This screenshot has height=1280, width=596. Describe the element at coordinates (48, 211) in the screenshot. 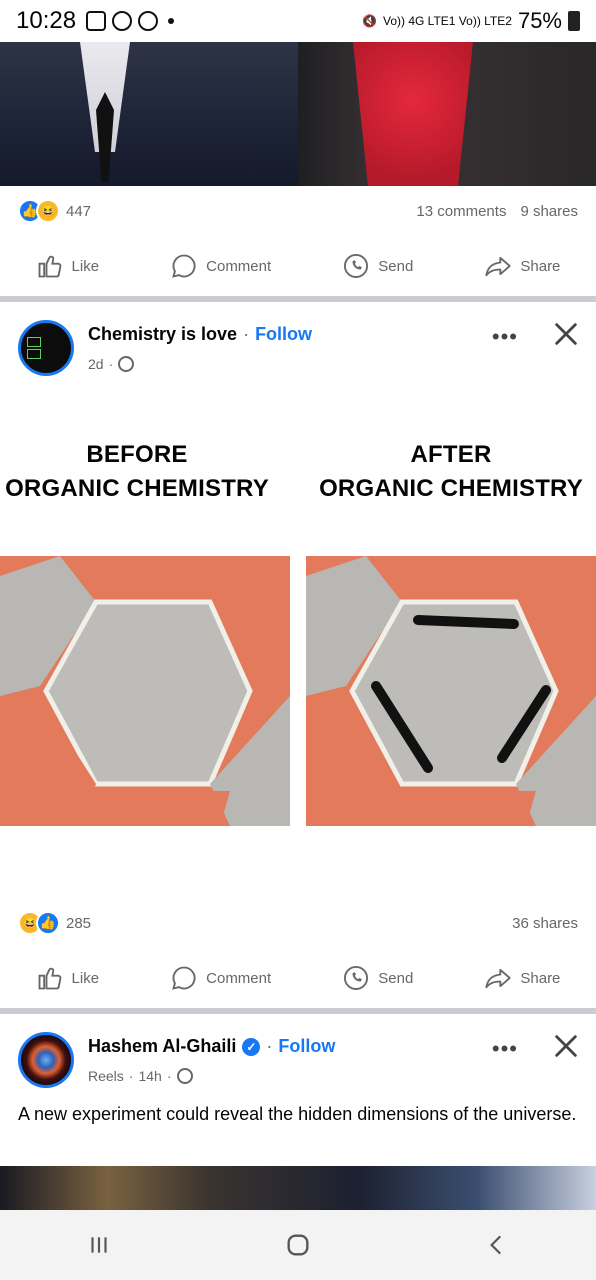

I see `haha-reaction-icon: 😆` at that location.